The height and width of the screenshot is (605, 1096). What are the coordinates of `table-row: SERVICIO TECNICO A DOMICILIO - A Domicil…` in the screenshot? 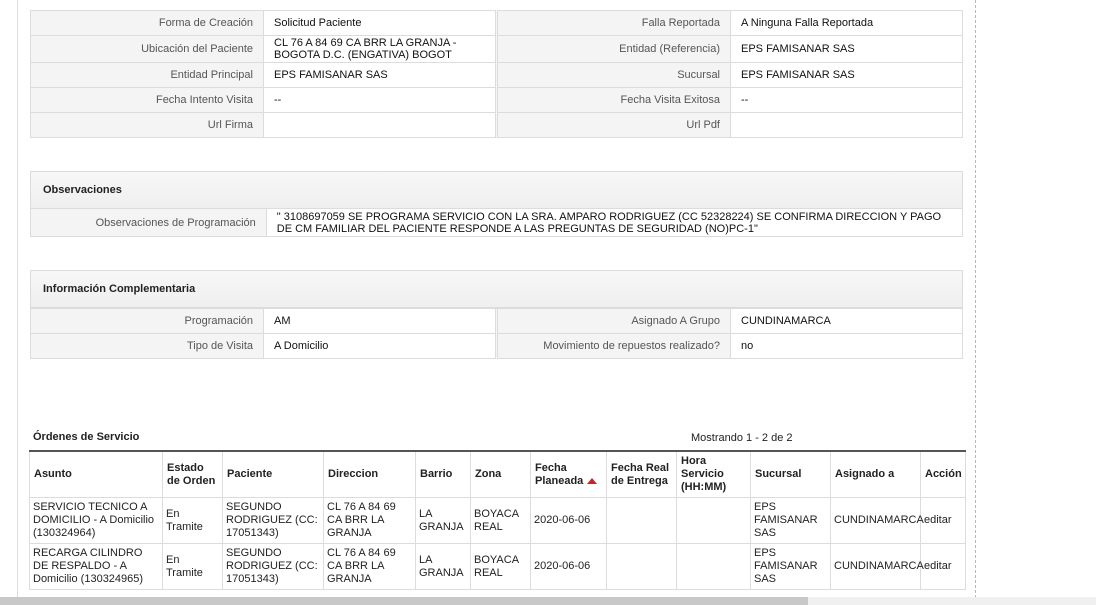 It's located at (497, 520).